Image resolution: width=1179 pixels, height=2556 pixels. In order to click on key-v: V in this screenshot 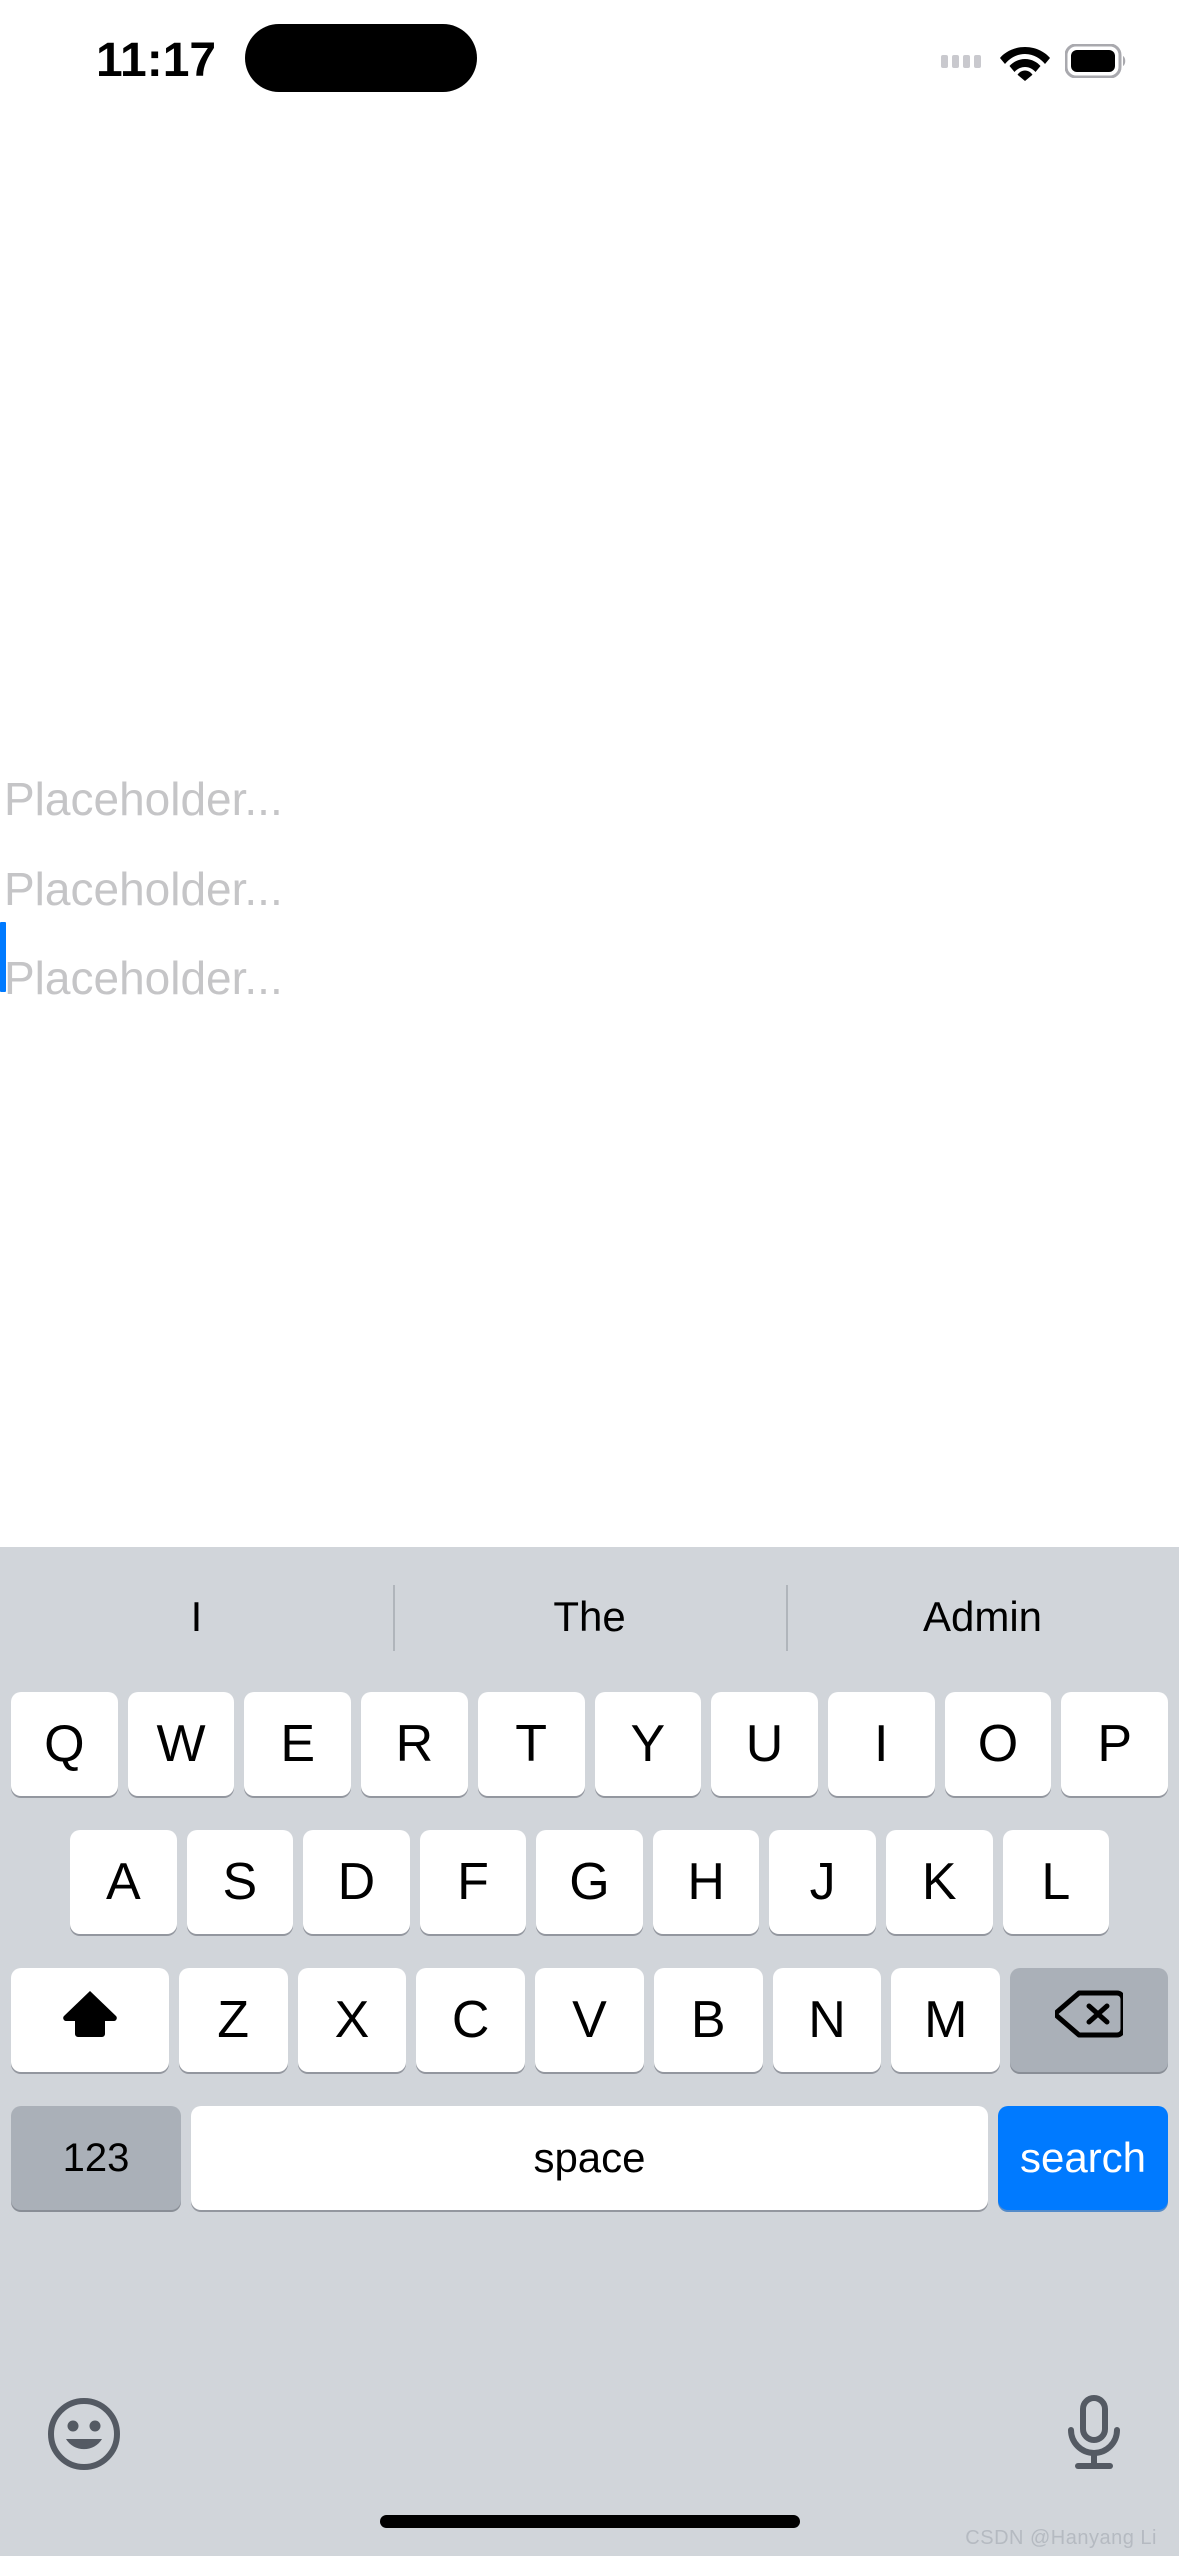, I will do `click(589, 2020)`.